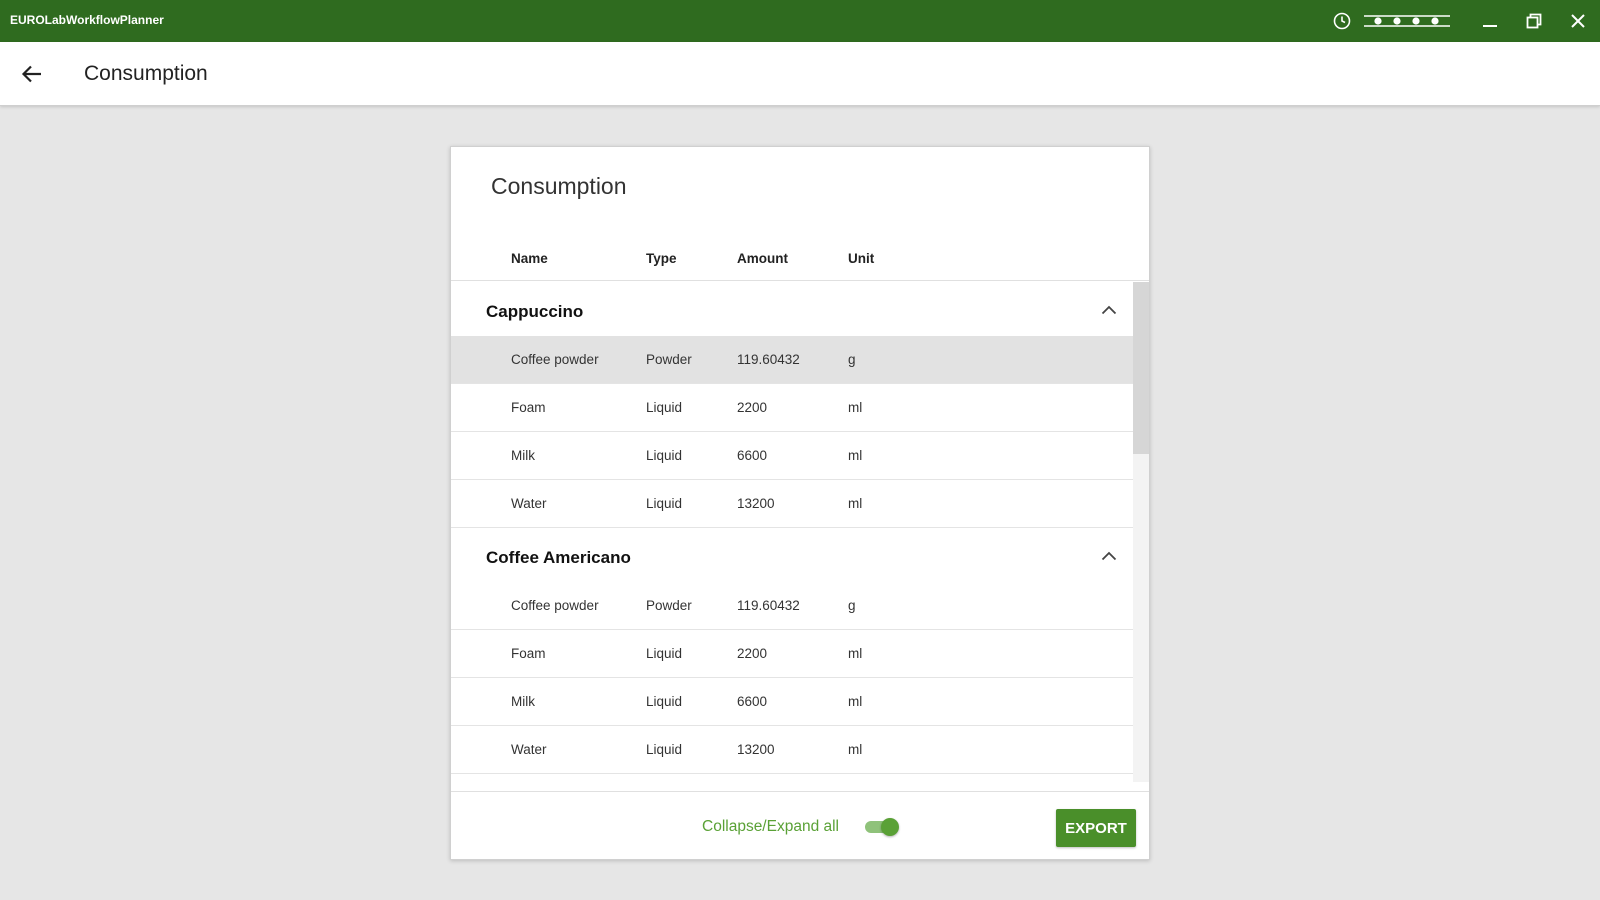 The width and height of the screenshot is (1600, 900). Describe the element at coordinates (146, 73) in the screenshot. I see `page-title: Consumption` at that location.